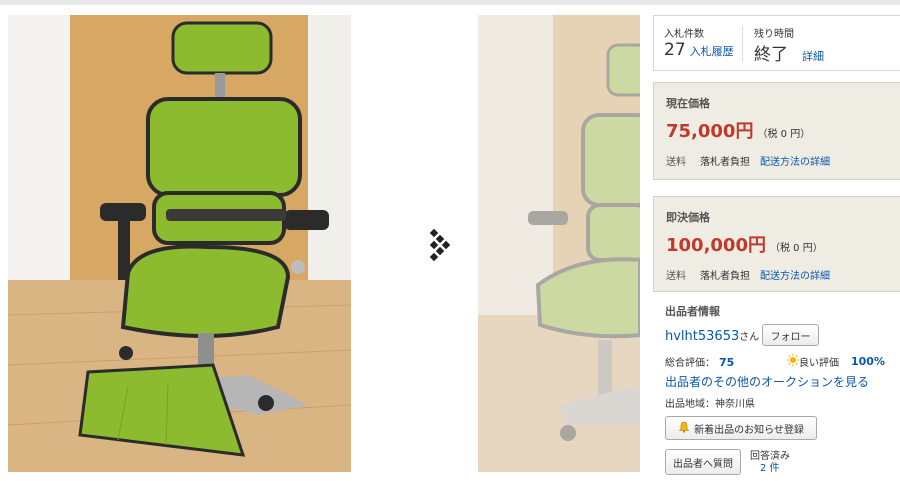 This screenshot has height=481, width=900. I want to click on current-price-amount: 75,000円, so click(710, 131).